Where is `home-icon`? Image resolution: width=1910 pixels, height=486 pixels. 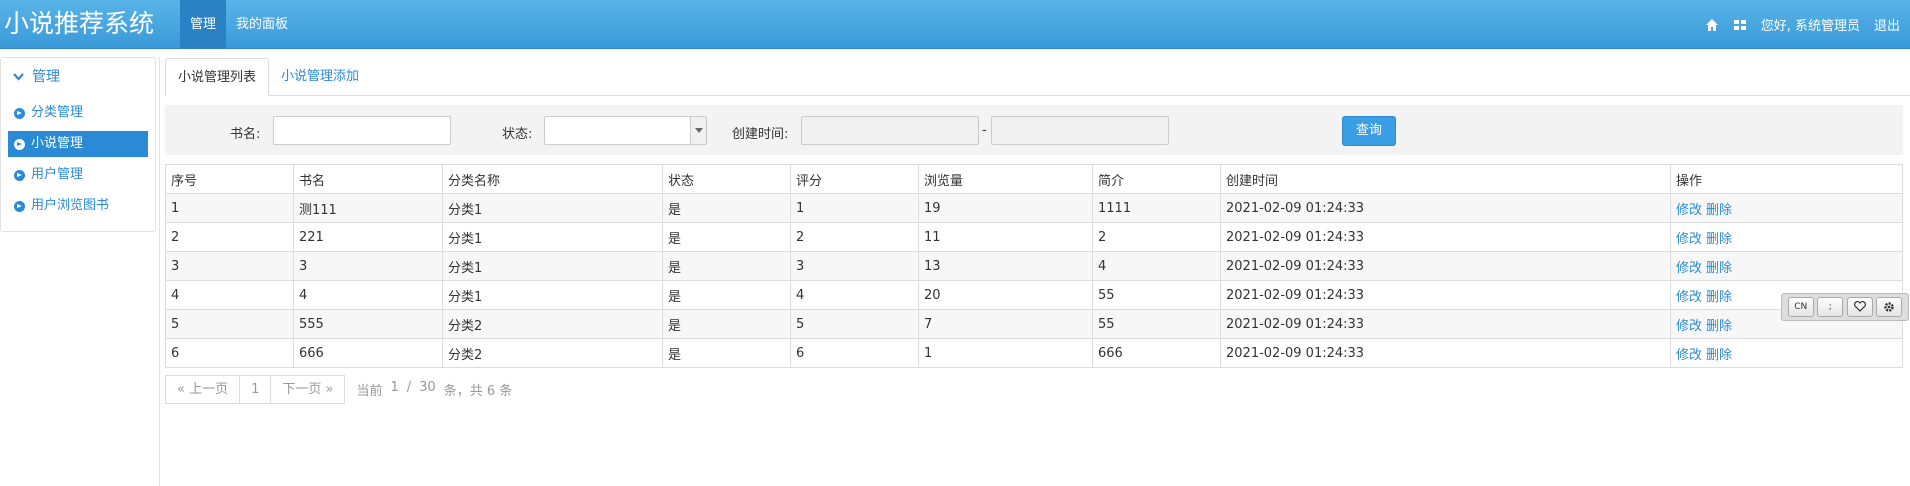
home-icon is located at coordinates (1712, 25).